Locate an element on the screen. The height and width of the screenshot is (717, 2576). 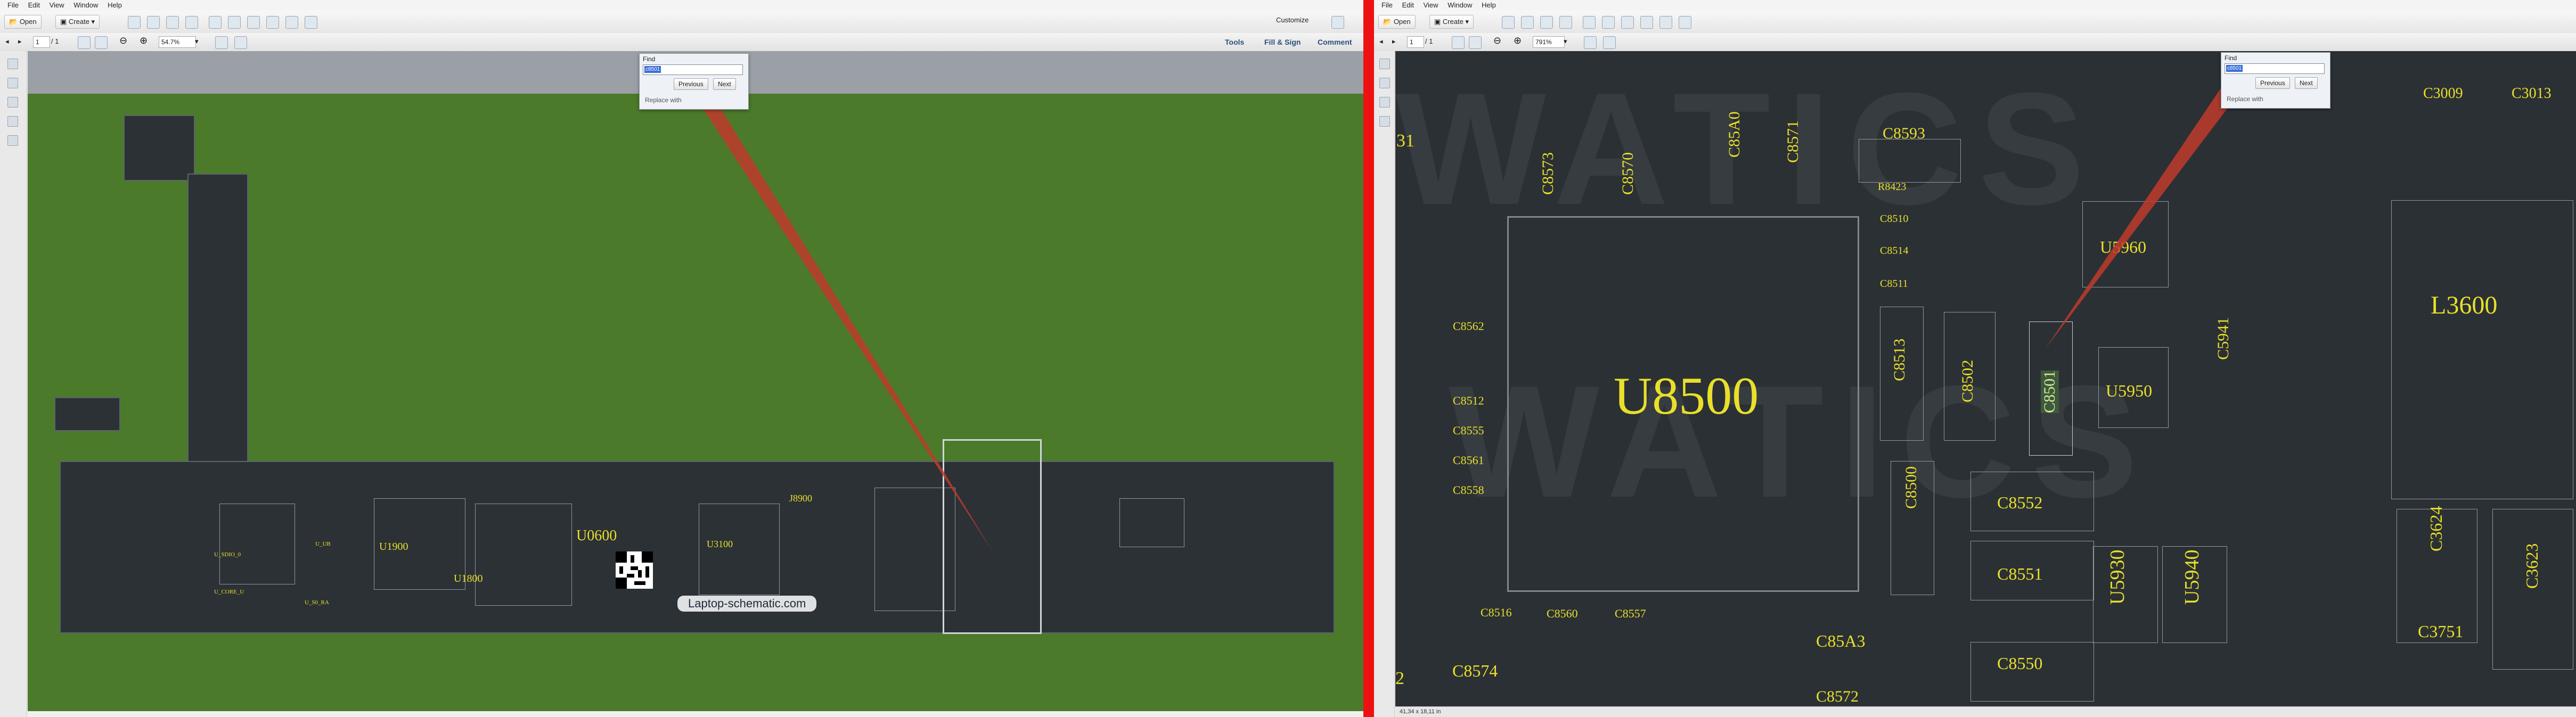
page-size-readout: 41,34 x 18,11 in is located at coordinates (1420, 711).